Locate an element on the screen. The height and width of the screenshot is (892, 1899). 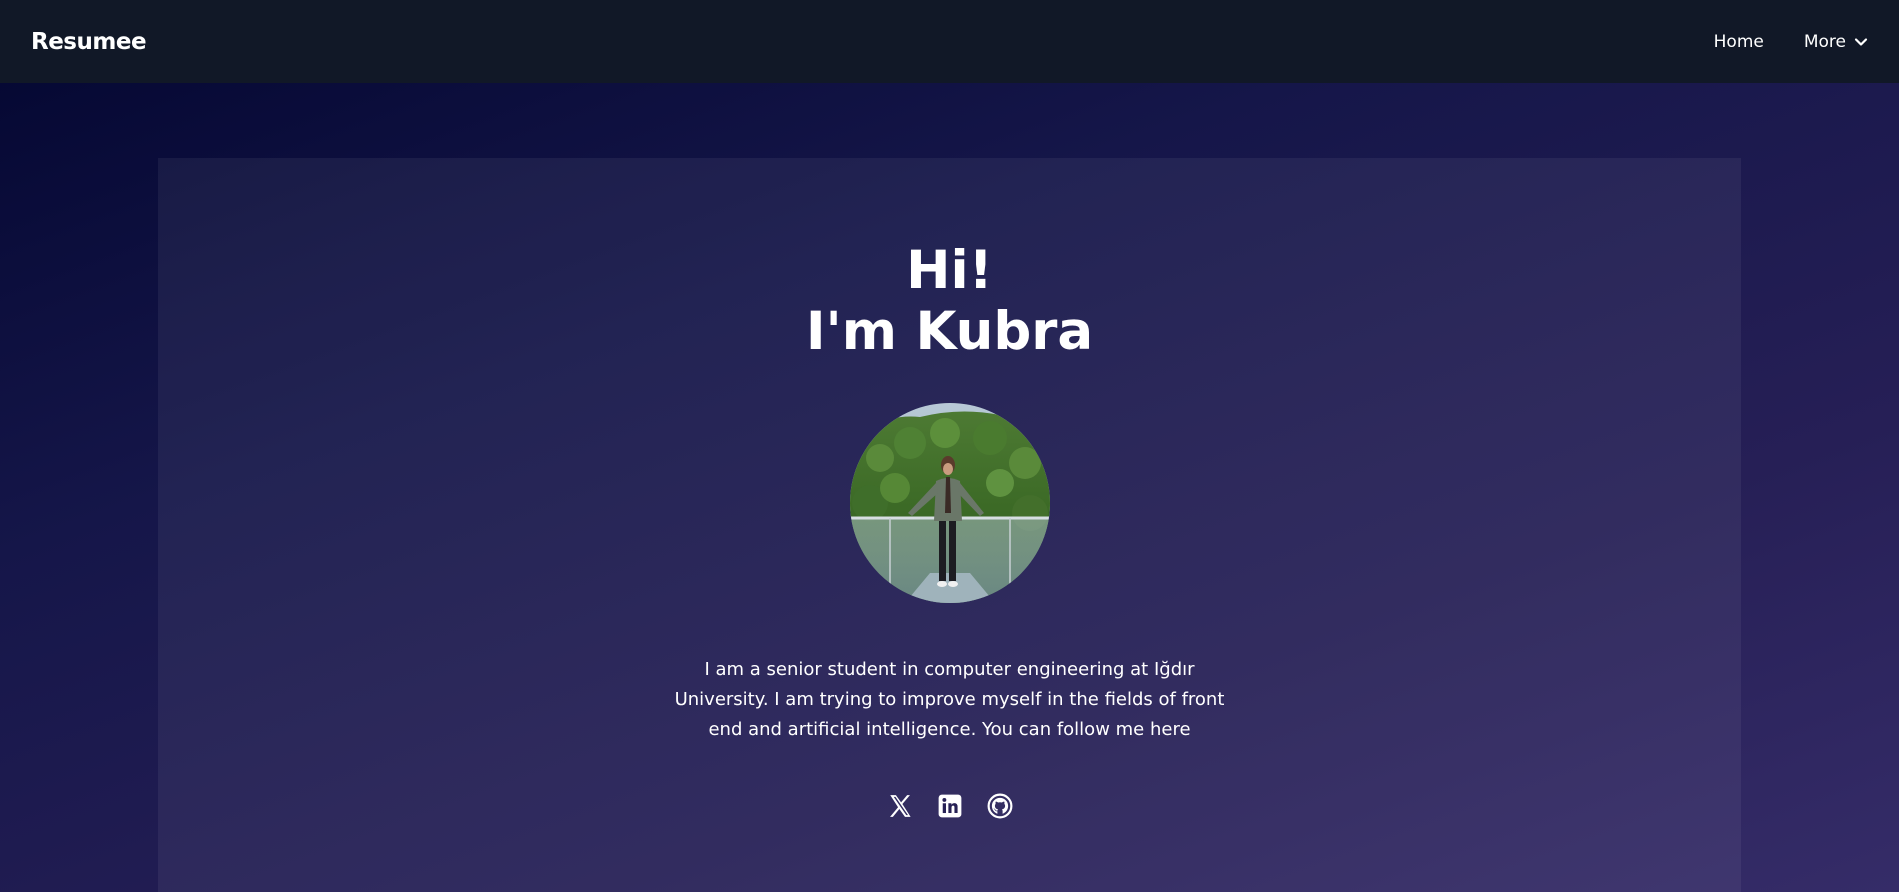
avatar is located at coordinates (950, 503).